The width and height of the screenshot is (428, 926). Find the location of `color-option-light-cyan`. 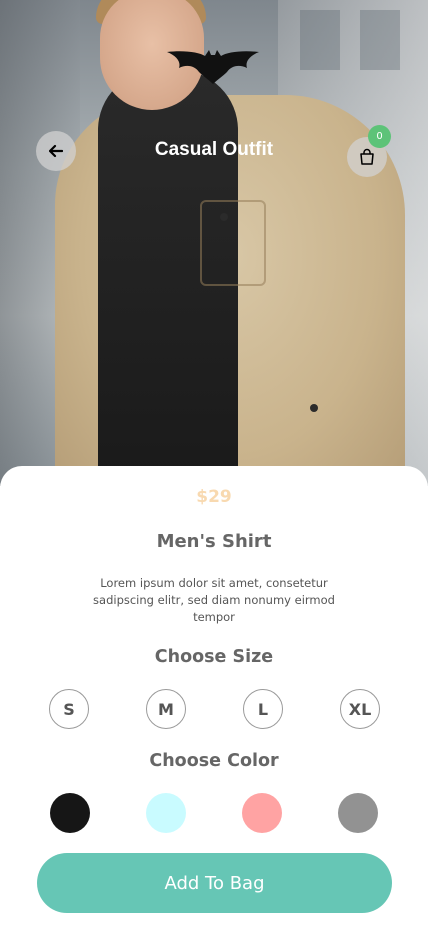

color-option-light-cyan is located at coordinates (166, 813).